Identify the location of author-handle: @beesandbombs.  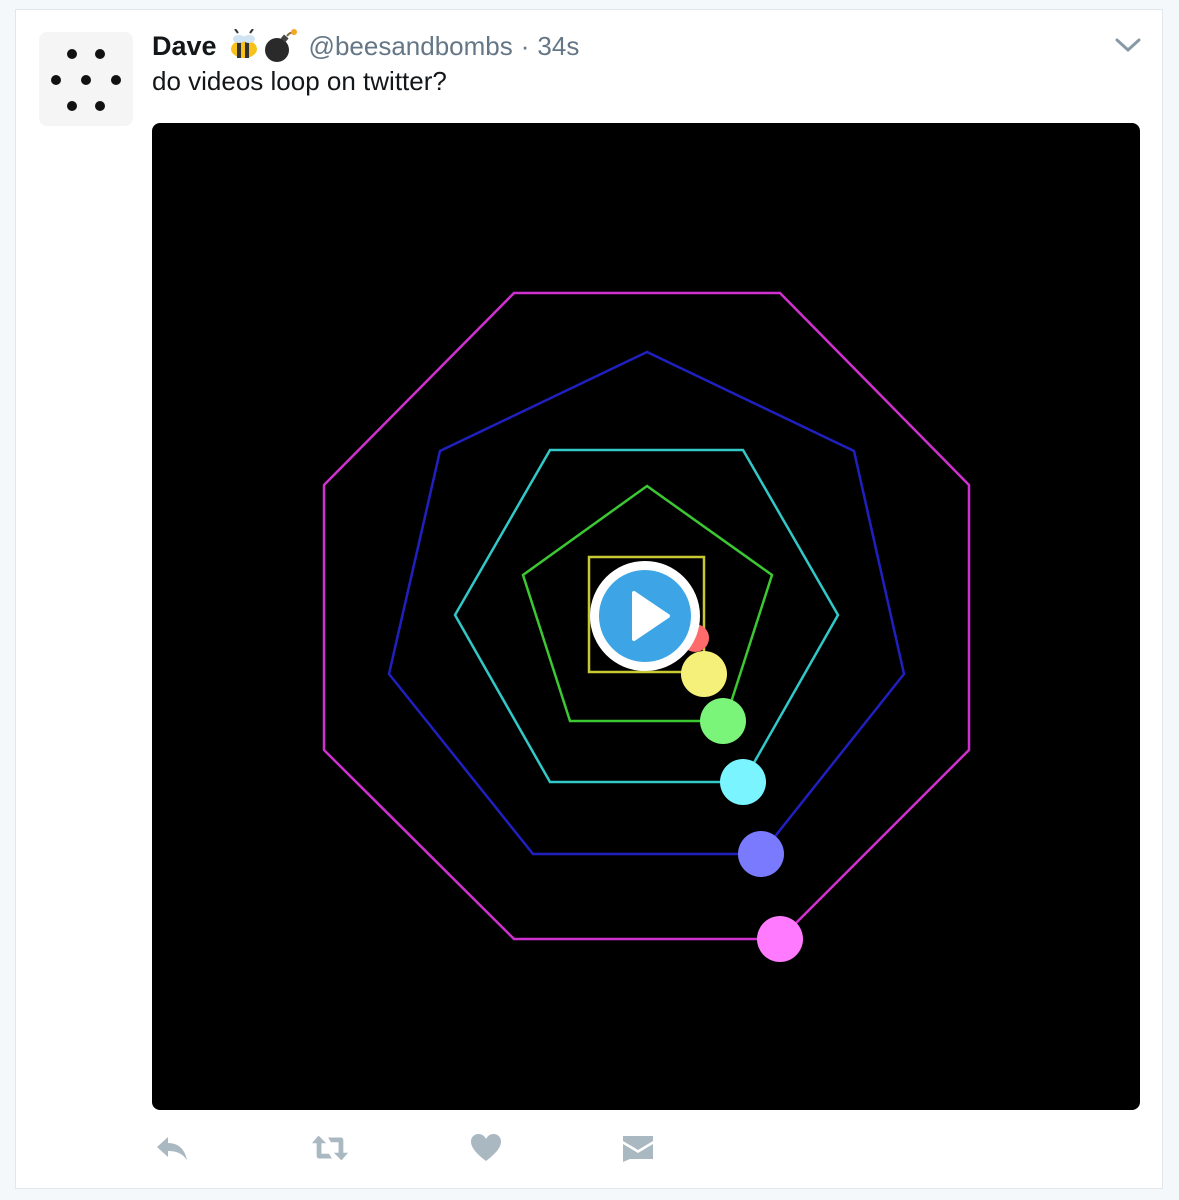
(411, 46).